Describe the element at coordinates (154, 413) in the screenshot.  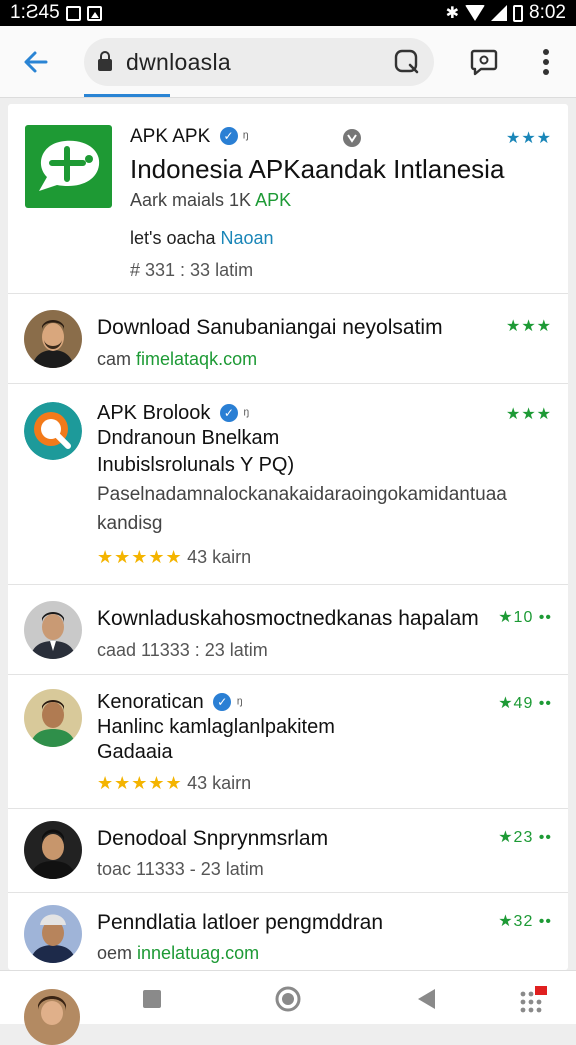
I see `app-name-text: APK Brolook` at that location.